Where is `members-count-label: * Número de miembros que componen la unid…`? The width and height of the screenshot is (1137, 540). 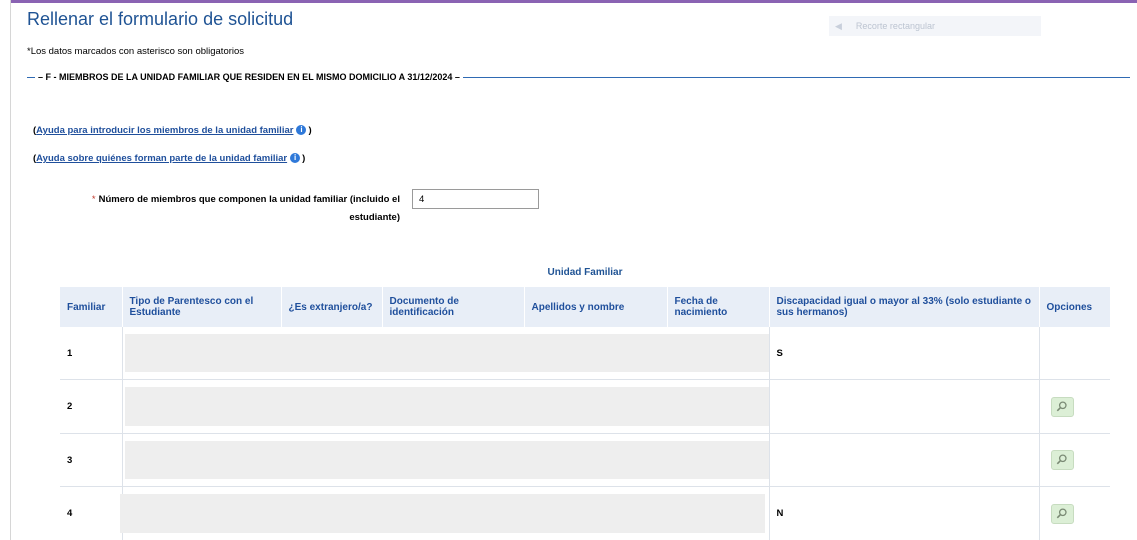
members-count-label: * Número de miembros que componen la unid… is located at coordinates (221, 209).